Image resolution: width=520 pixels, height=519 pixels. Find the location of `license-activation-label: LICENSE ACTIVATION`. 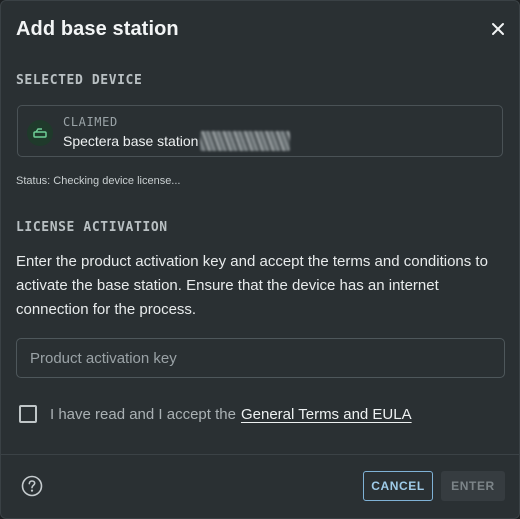

license-activation-label: LICENSE ACTIVATION is located at coordinates (92, 227).